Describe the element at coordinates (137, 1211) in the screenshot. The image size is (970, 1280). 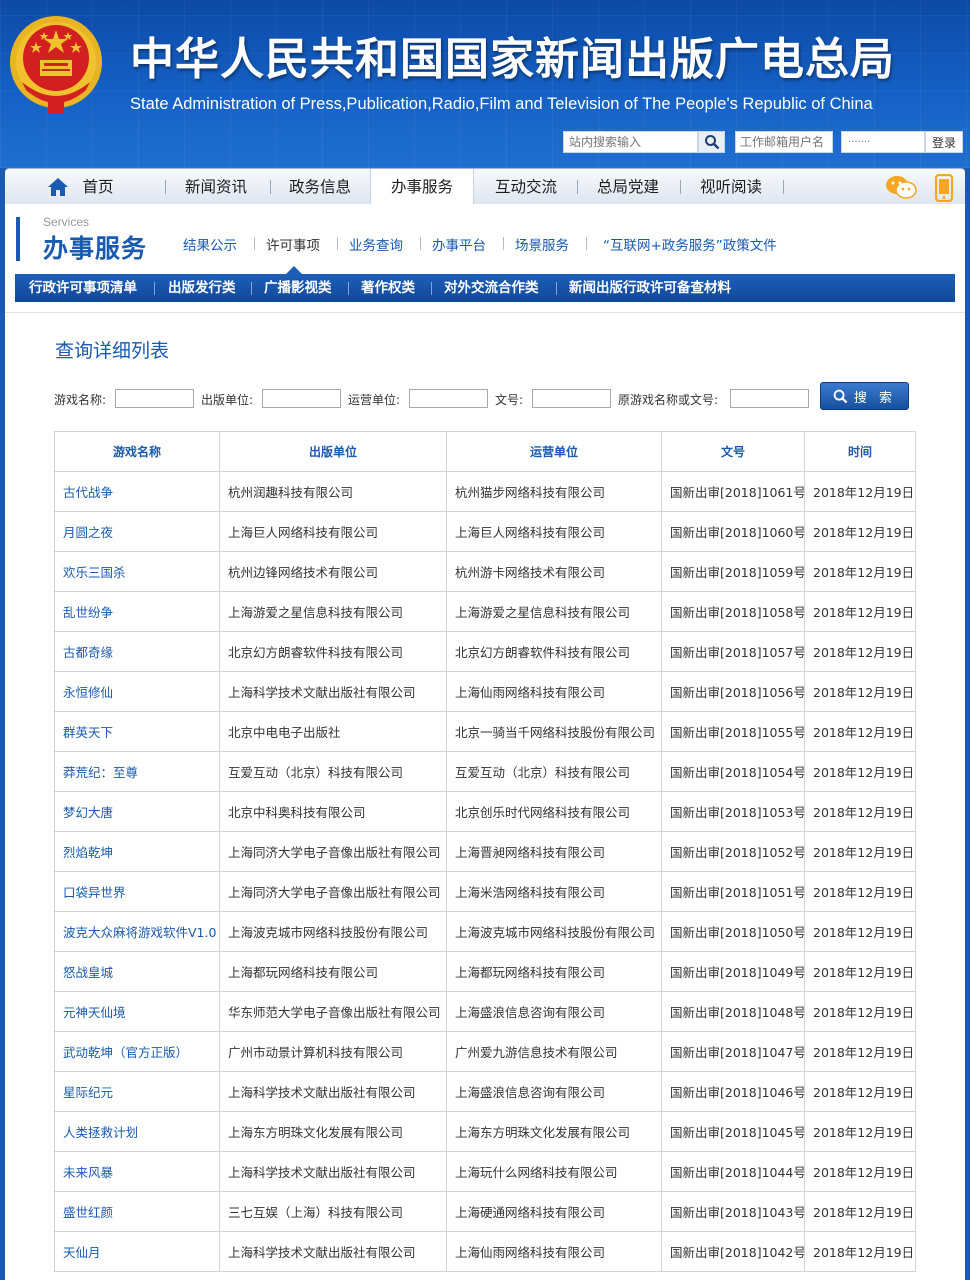
I see `cell-game-name: 盛世红颜` at that location.